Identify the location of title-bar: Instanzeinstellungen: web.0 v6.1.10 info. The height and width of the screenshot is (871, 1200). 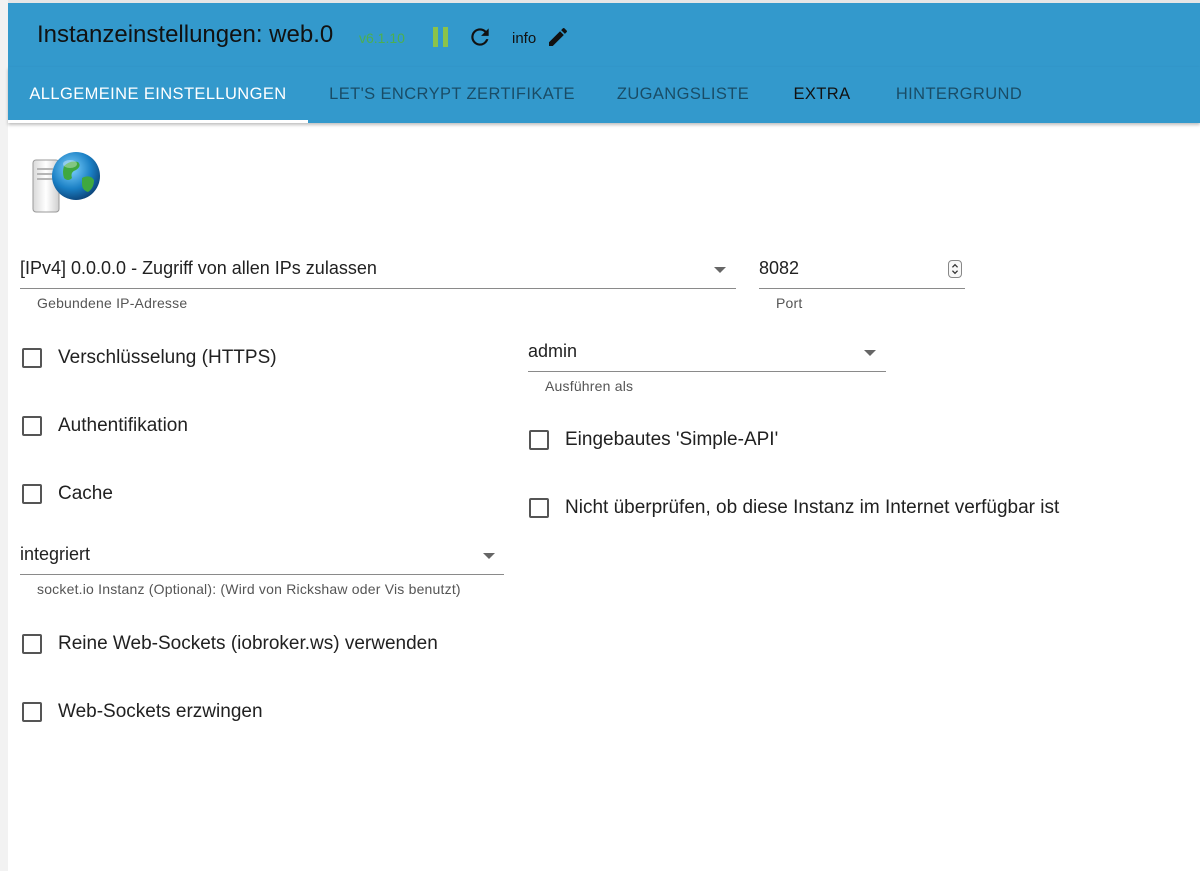
(604, 35).